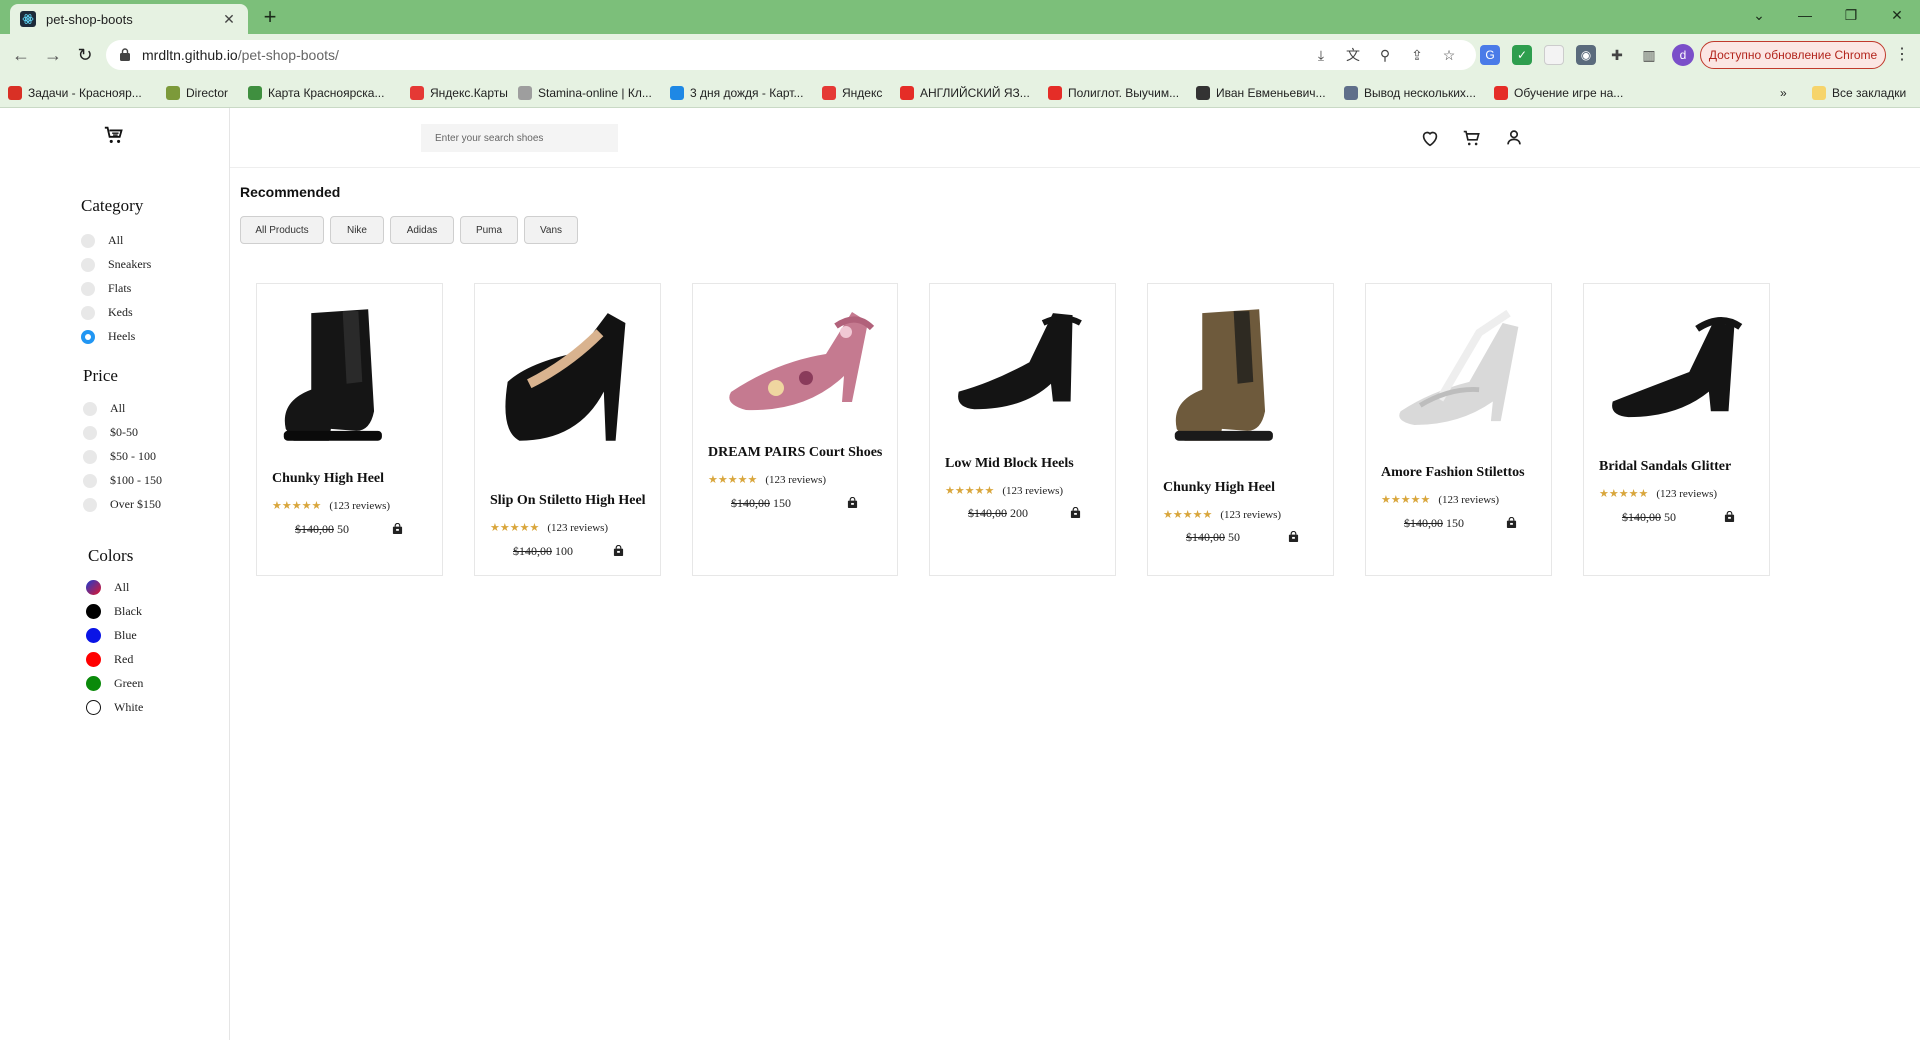 This screenshot has height=1040, width=1920. Describe the element at coordinates (114, 683) in the screenshot. I see `color-option: Green` at that location.